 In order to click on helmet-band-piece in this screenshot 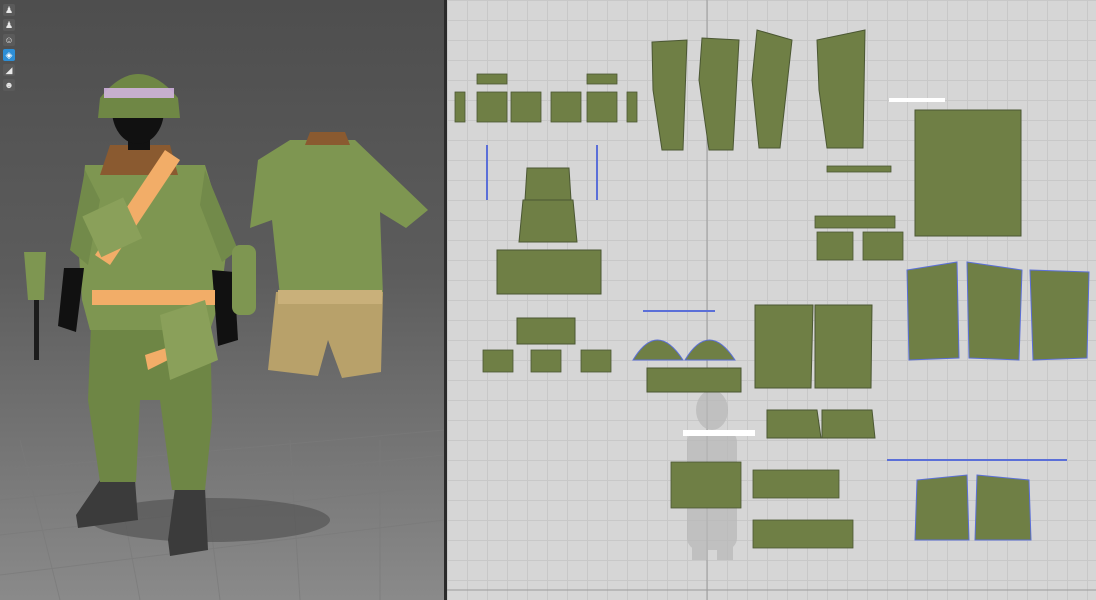, I will do `click(694, 380)`.